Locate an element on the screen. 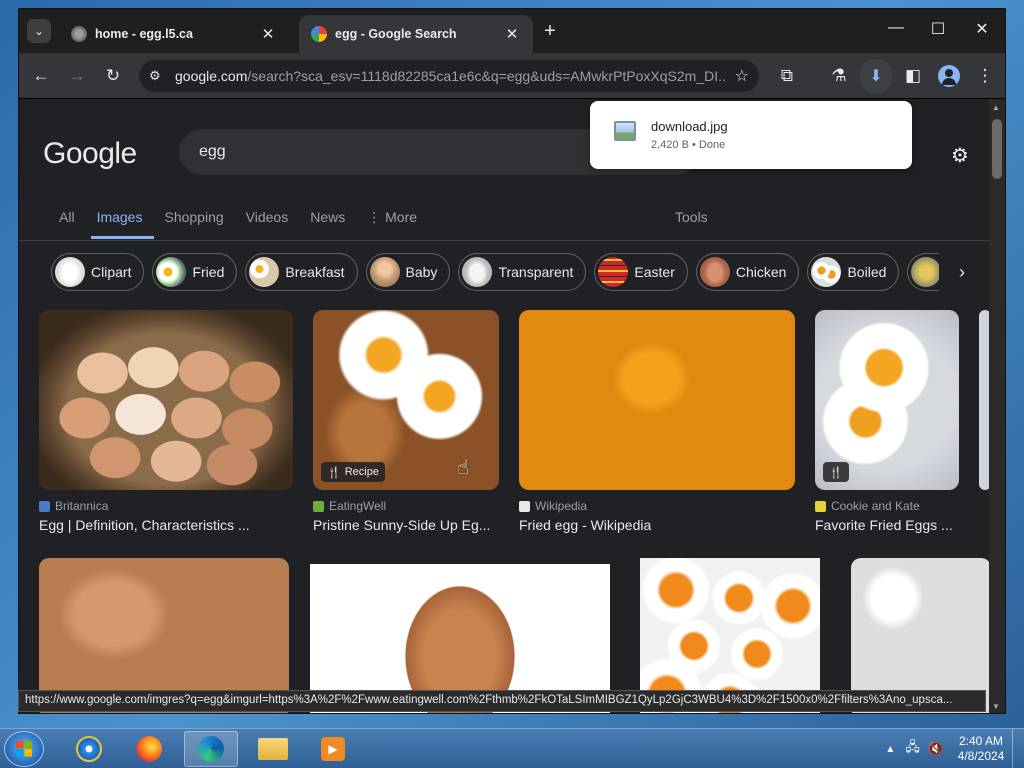 Image resolution: width=1024 pixels, height=768 pixels. reload-button: ↻ is located at coordinates (113, 76).